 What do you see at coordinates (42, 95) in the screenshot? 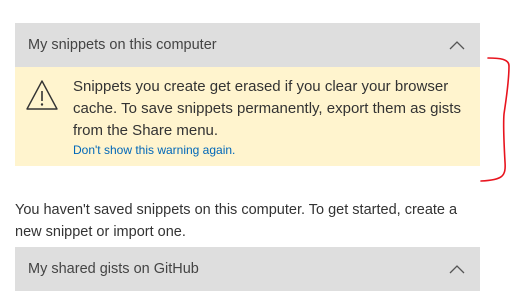
I see `warning-triangle-icon` at bounding box center [42, 95].